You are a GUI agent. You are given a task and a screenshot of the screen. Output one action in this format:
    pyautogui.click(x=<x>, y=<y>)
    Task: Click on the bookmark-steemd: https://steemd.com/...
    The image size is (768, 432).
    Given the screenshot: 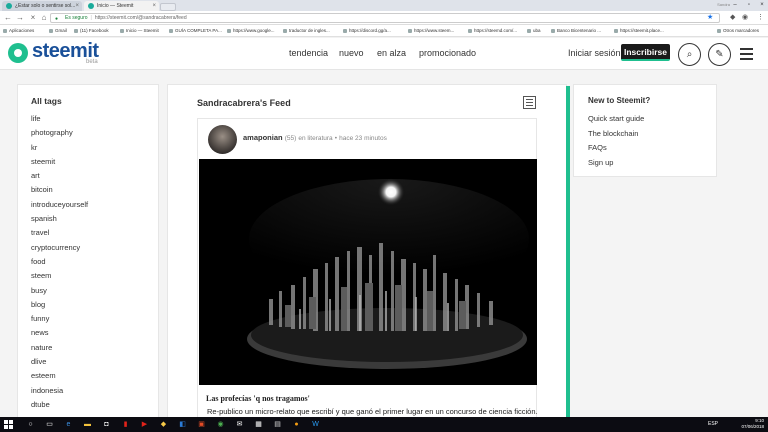 What is the action you would take?
    pyautogui.click(x=492, y=30)
    